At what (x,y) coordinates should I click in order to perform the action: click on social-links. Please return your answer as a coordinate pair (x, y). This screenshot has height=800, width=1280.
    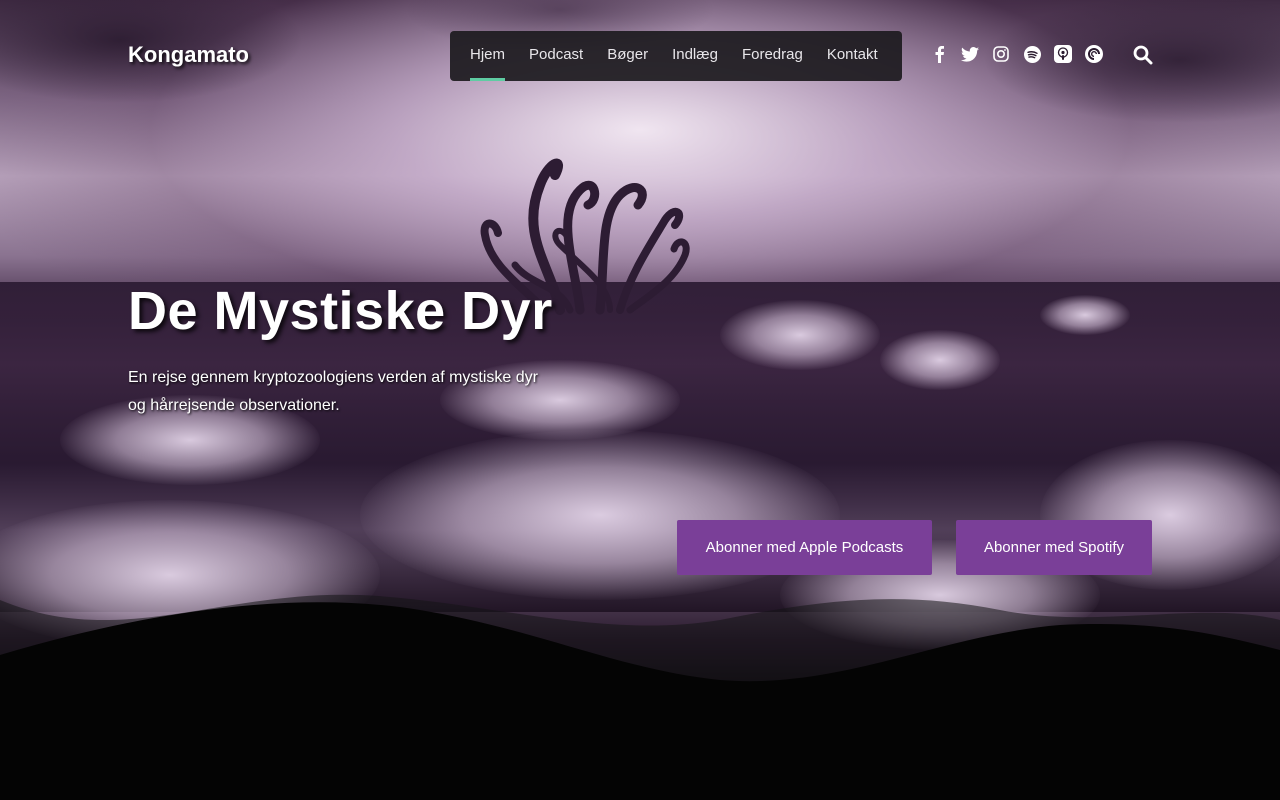
    Looking at the image, I should click on (1023, 54).